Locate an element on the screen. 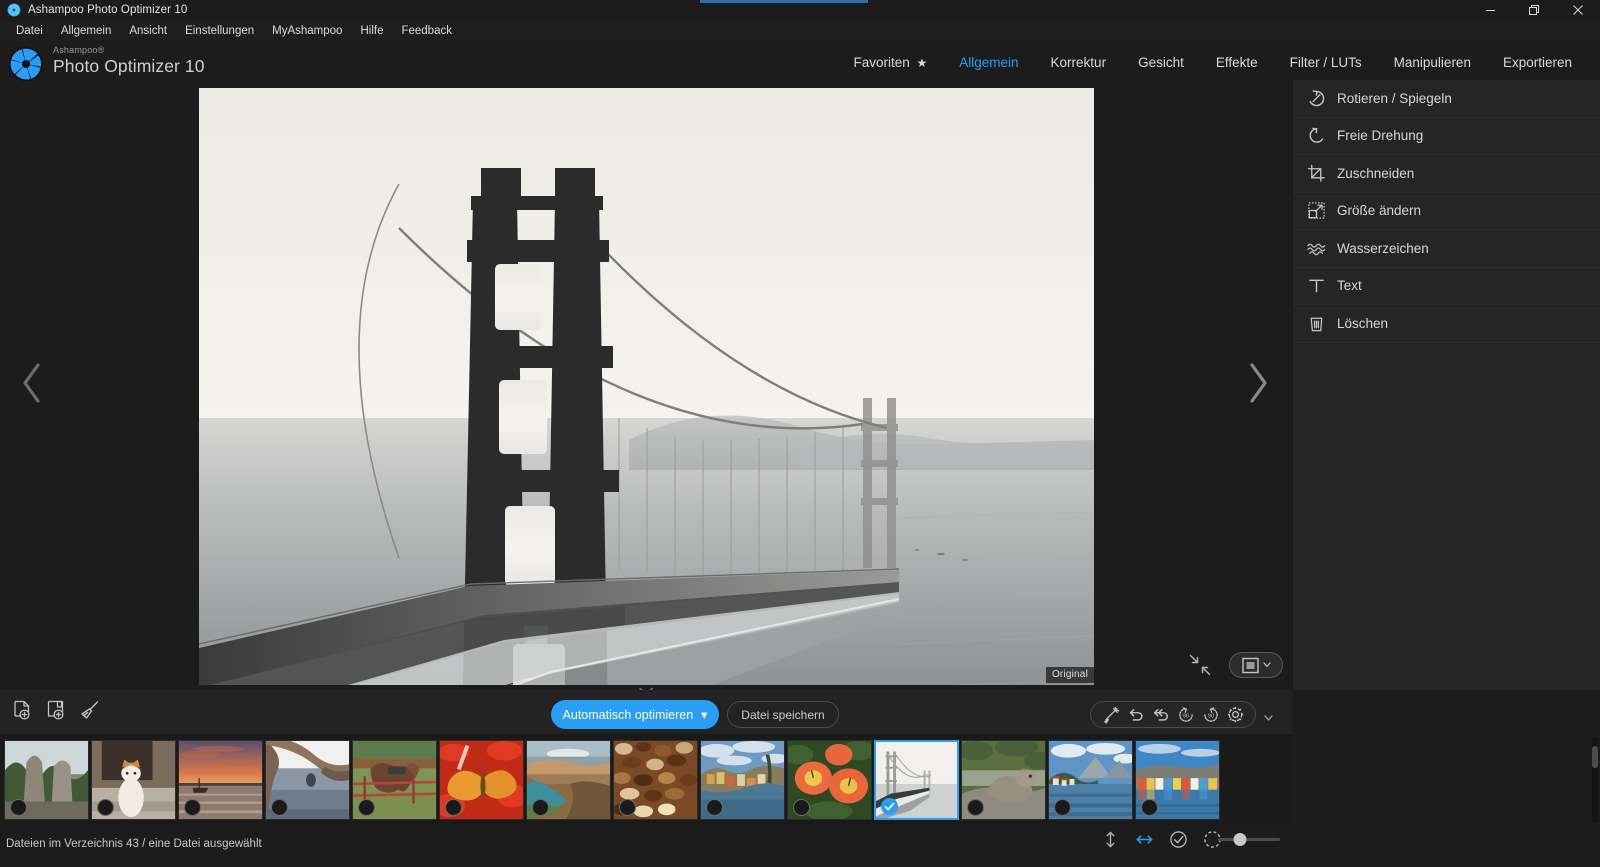 This screenshot has width=1600, height=867. title-bar: Ashampoo Photo Optimizer 10 is located at coordinates (800, 10).